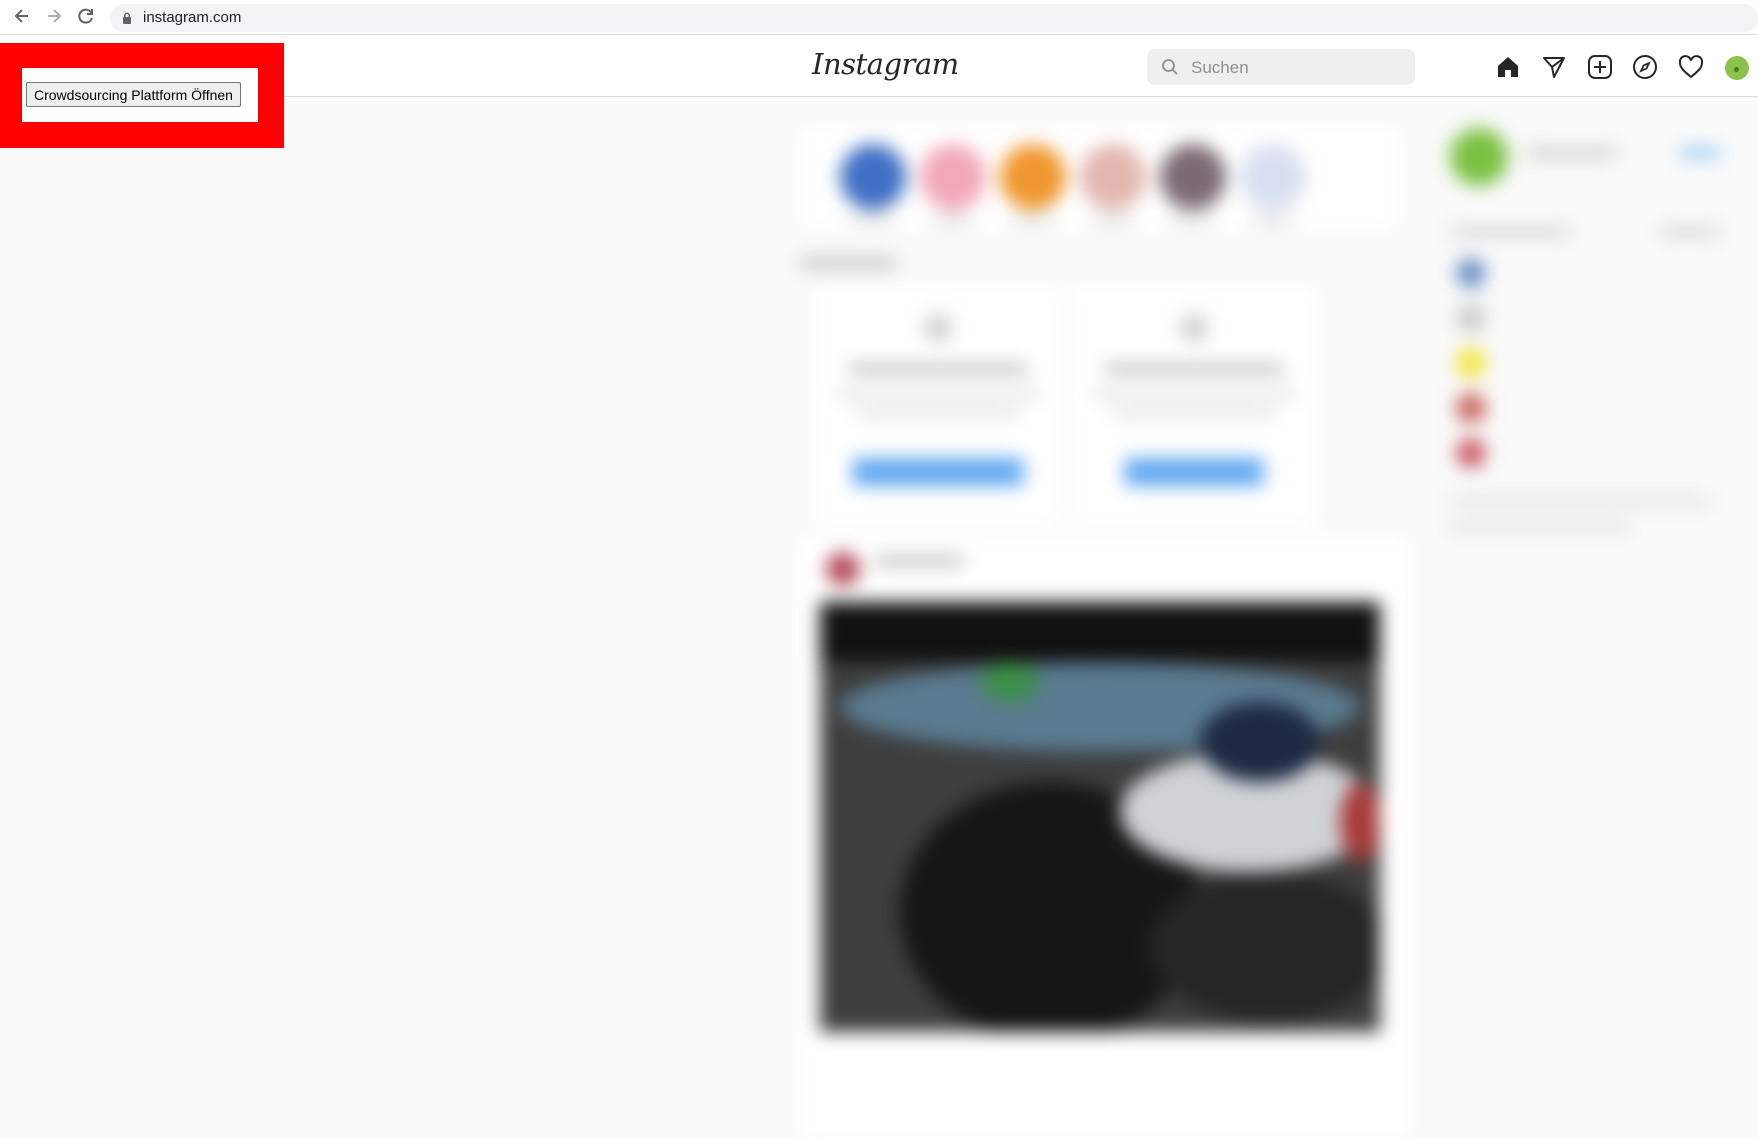 This screenshot has height=1138, width=1758. Describe the element at coordinates (1554, 67) in the screenshot. I see `direct-message-icon` at that location.